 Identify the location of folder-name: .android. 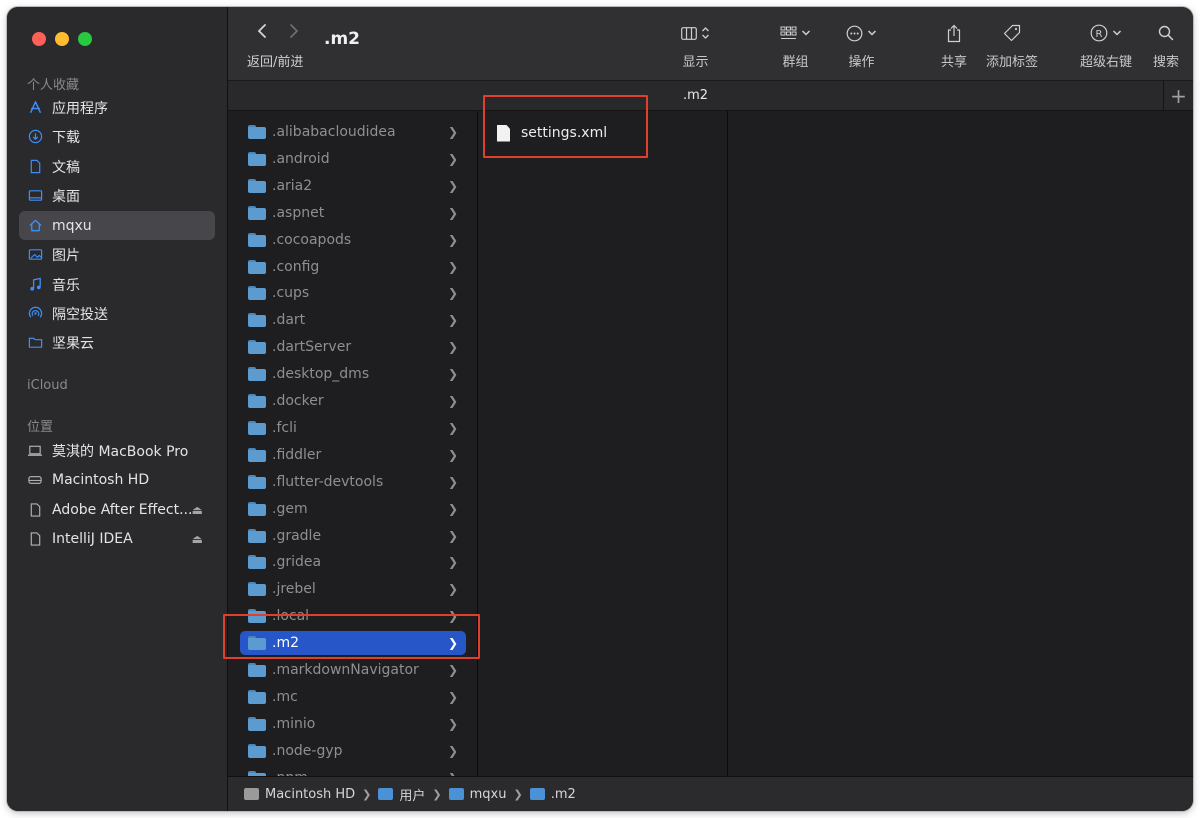
(301, 158).